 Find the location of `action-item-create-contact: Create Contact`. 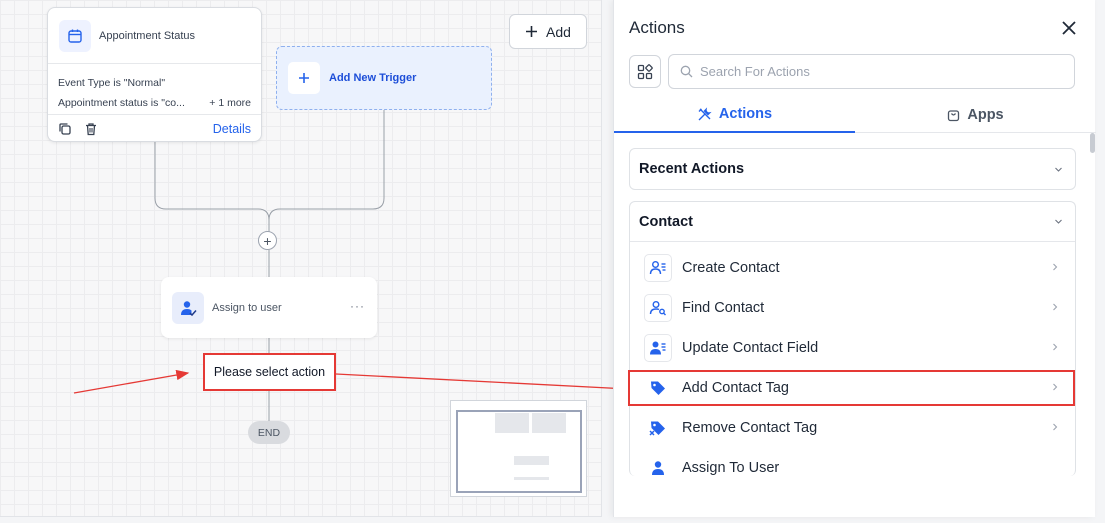

action-item-create-contact: Create Contact is located at coordinates (852, 268).